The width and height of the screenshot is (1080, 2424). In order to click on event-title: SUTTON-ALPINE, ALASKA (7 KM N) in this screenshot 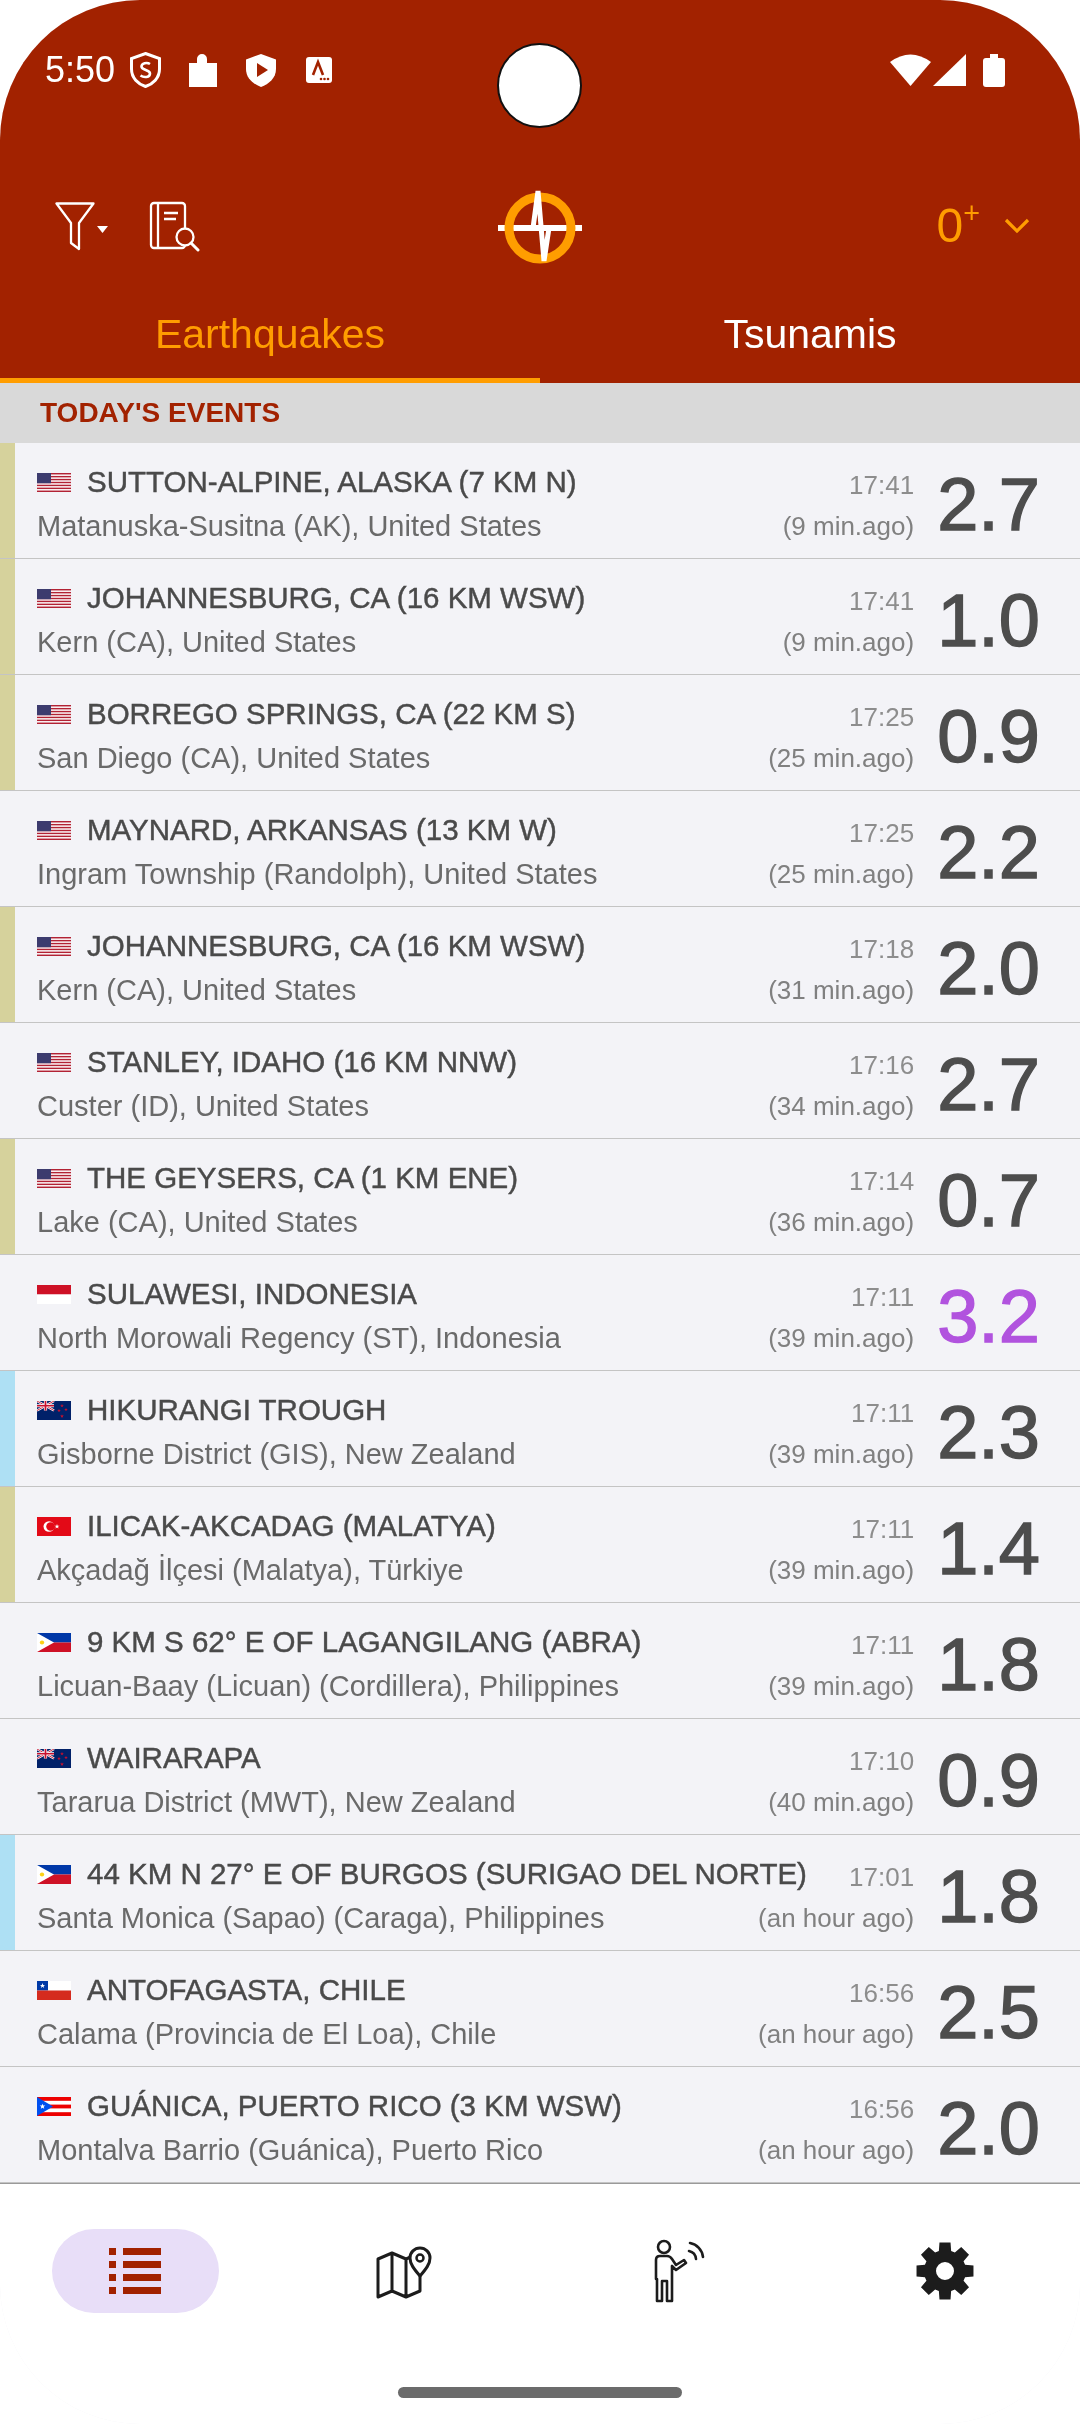, I will do `click(332, 482)`.